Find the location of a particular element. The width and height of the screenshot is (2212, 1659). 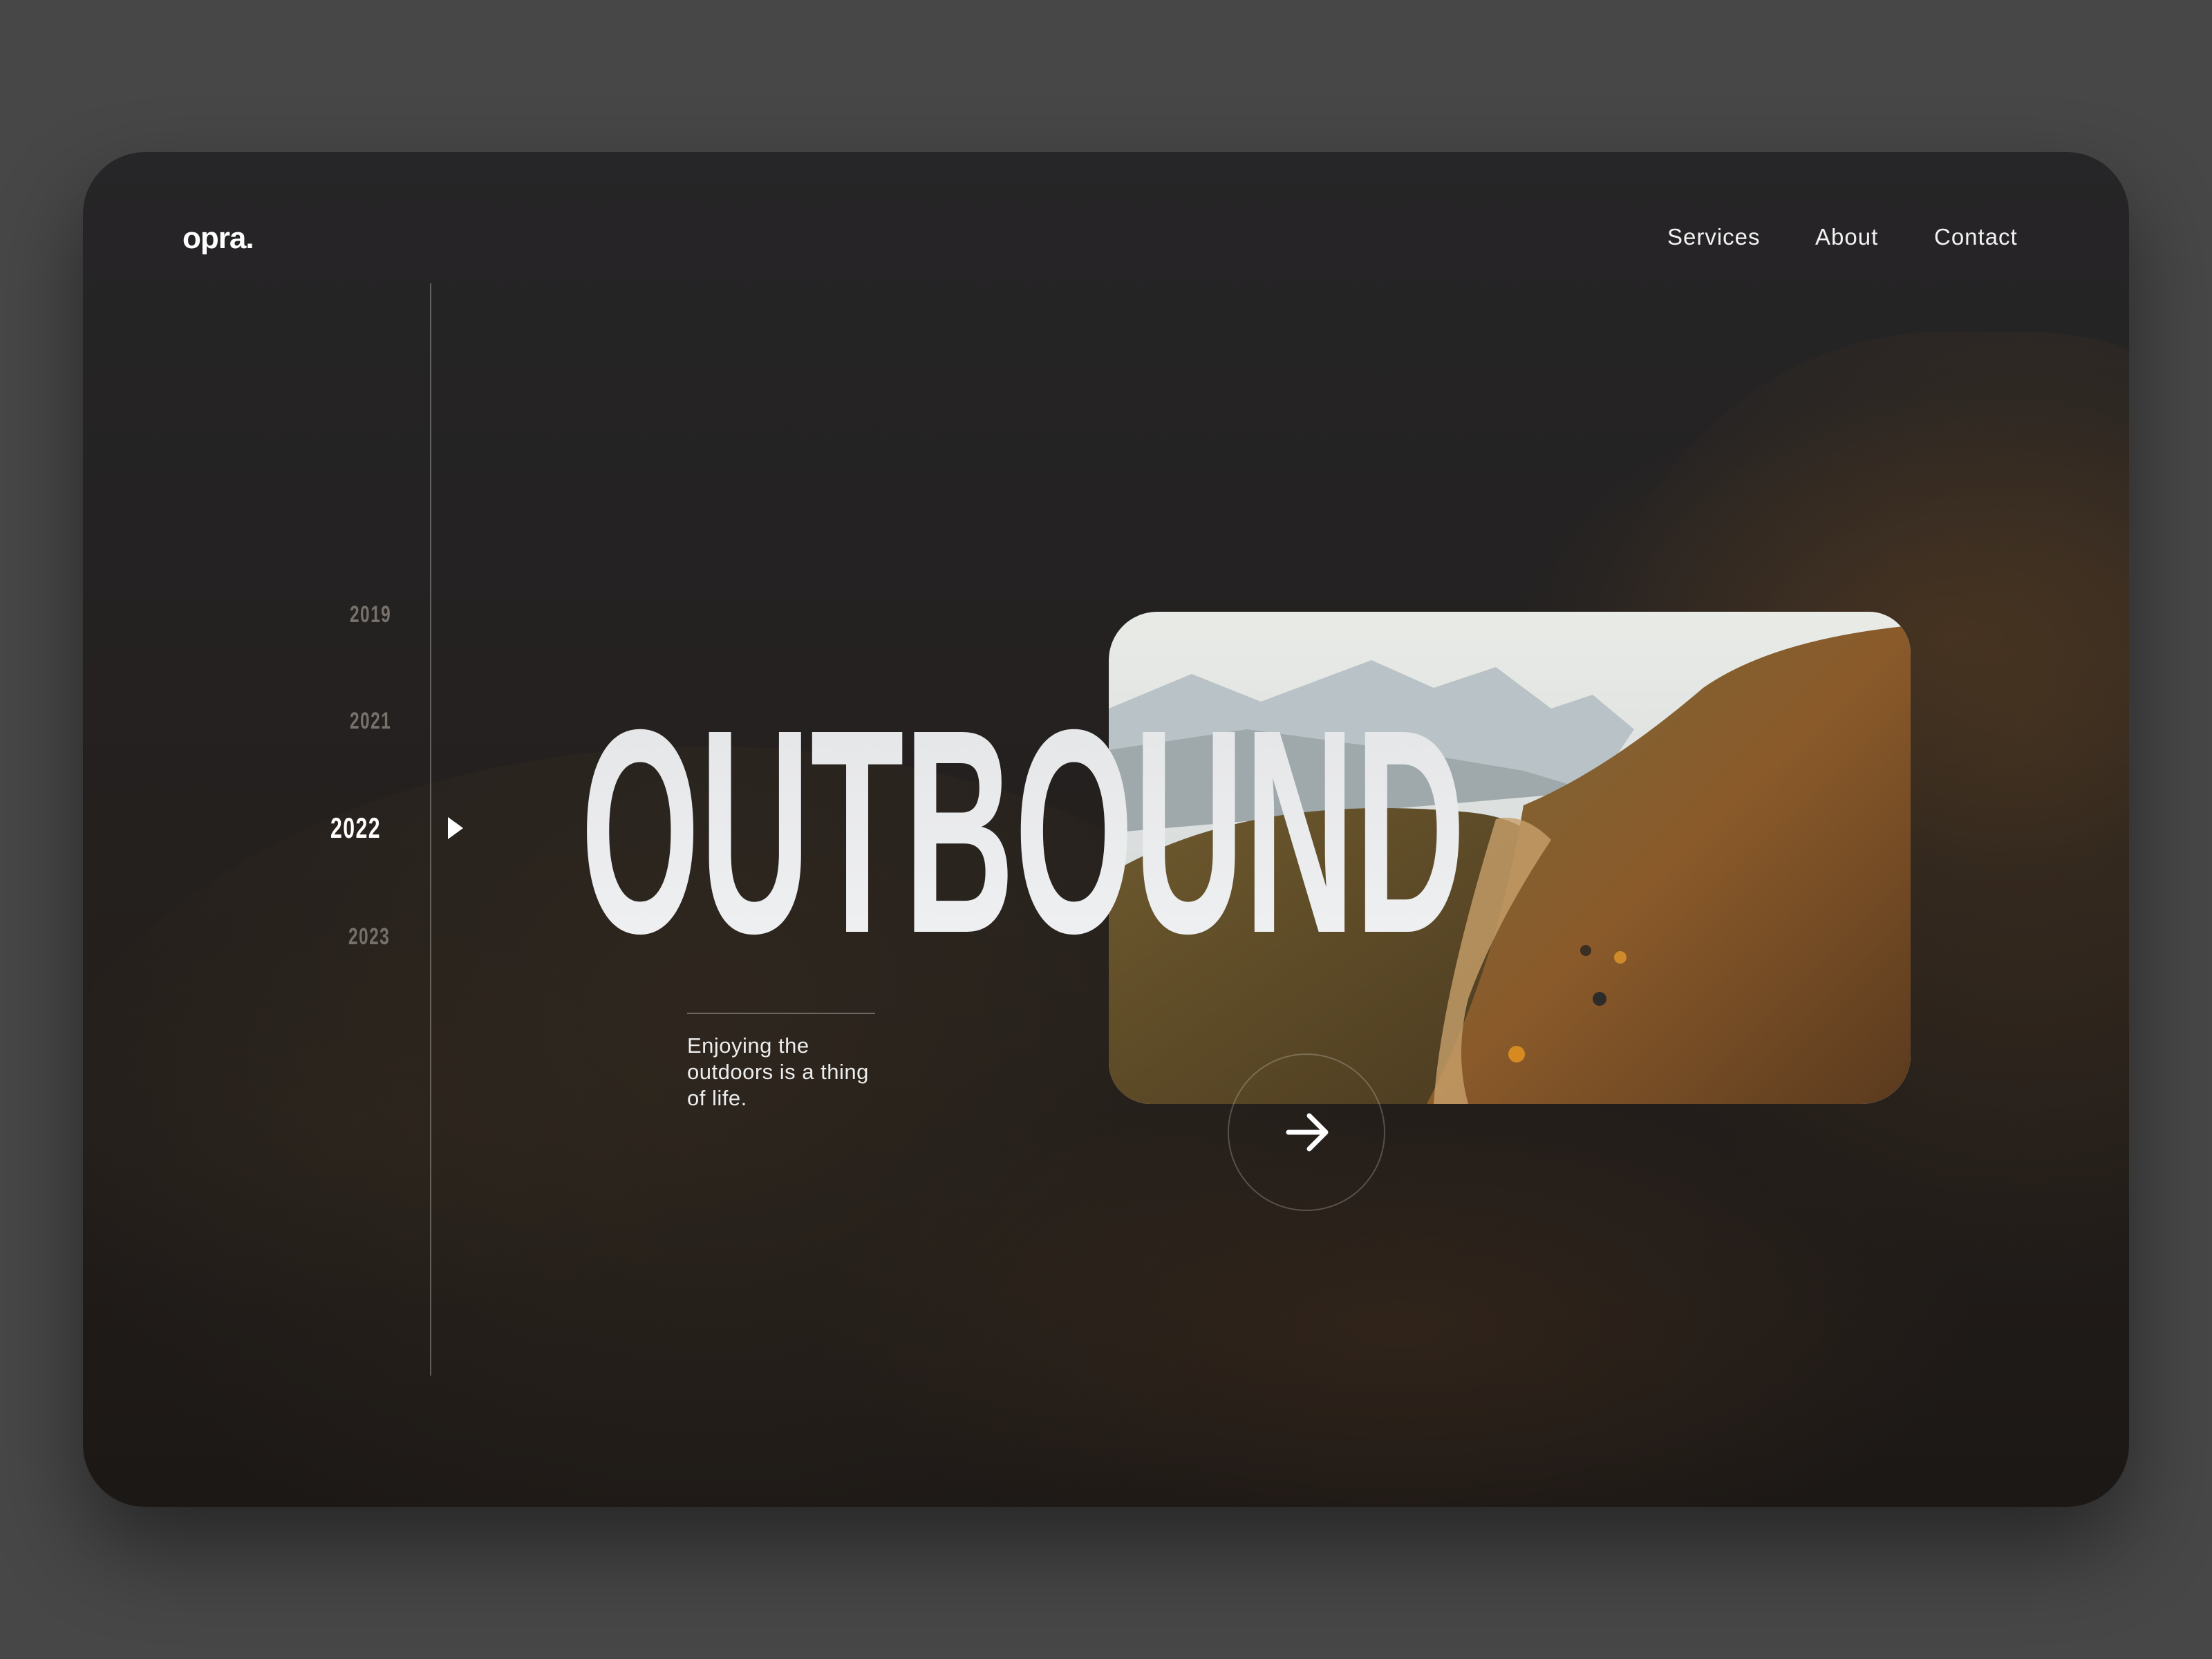

nav-services: Services is located at coordinates (1714, 237).